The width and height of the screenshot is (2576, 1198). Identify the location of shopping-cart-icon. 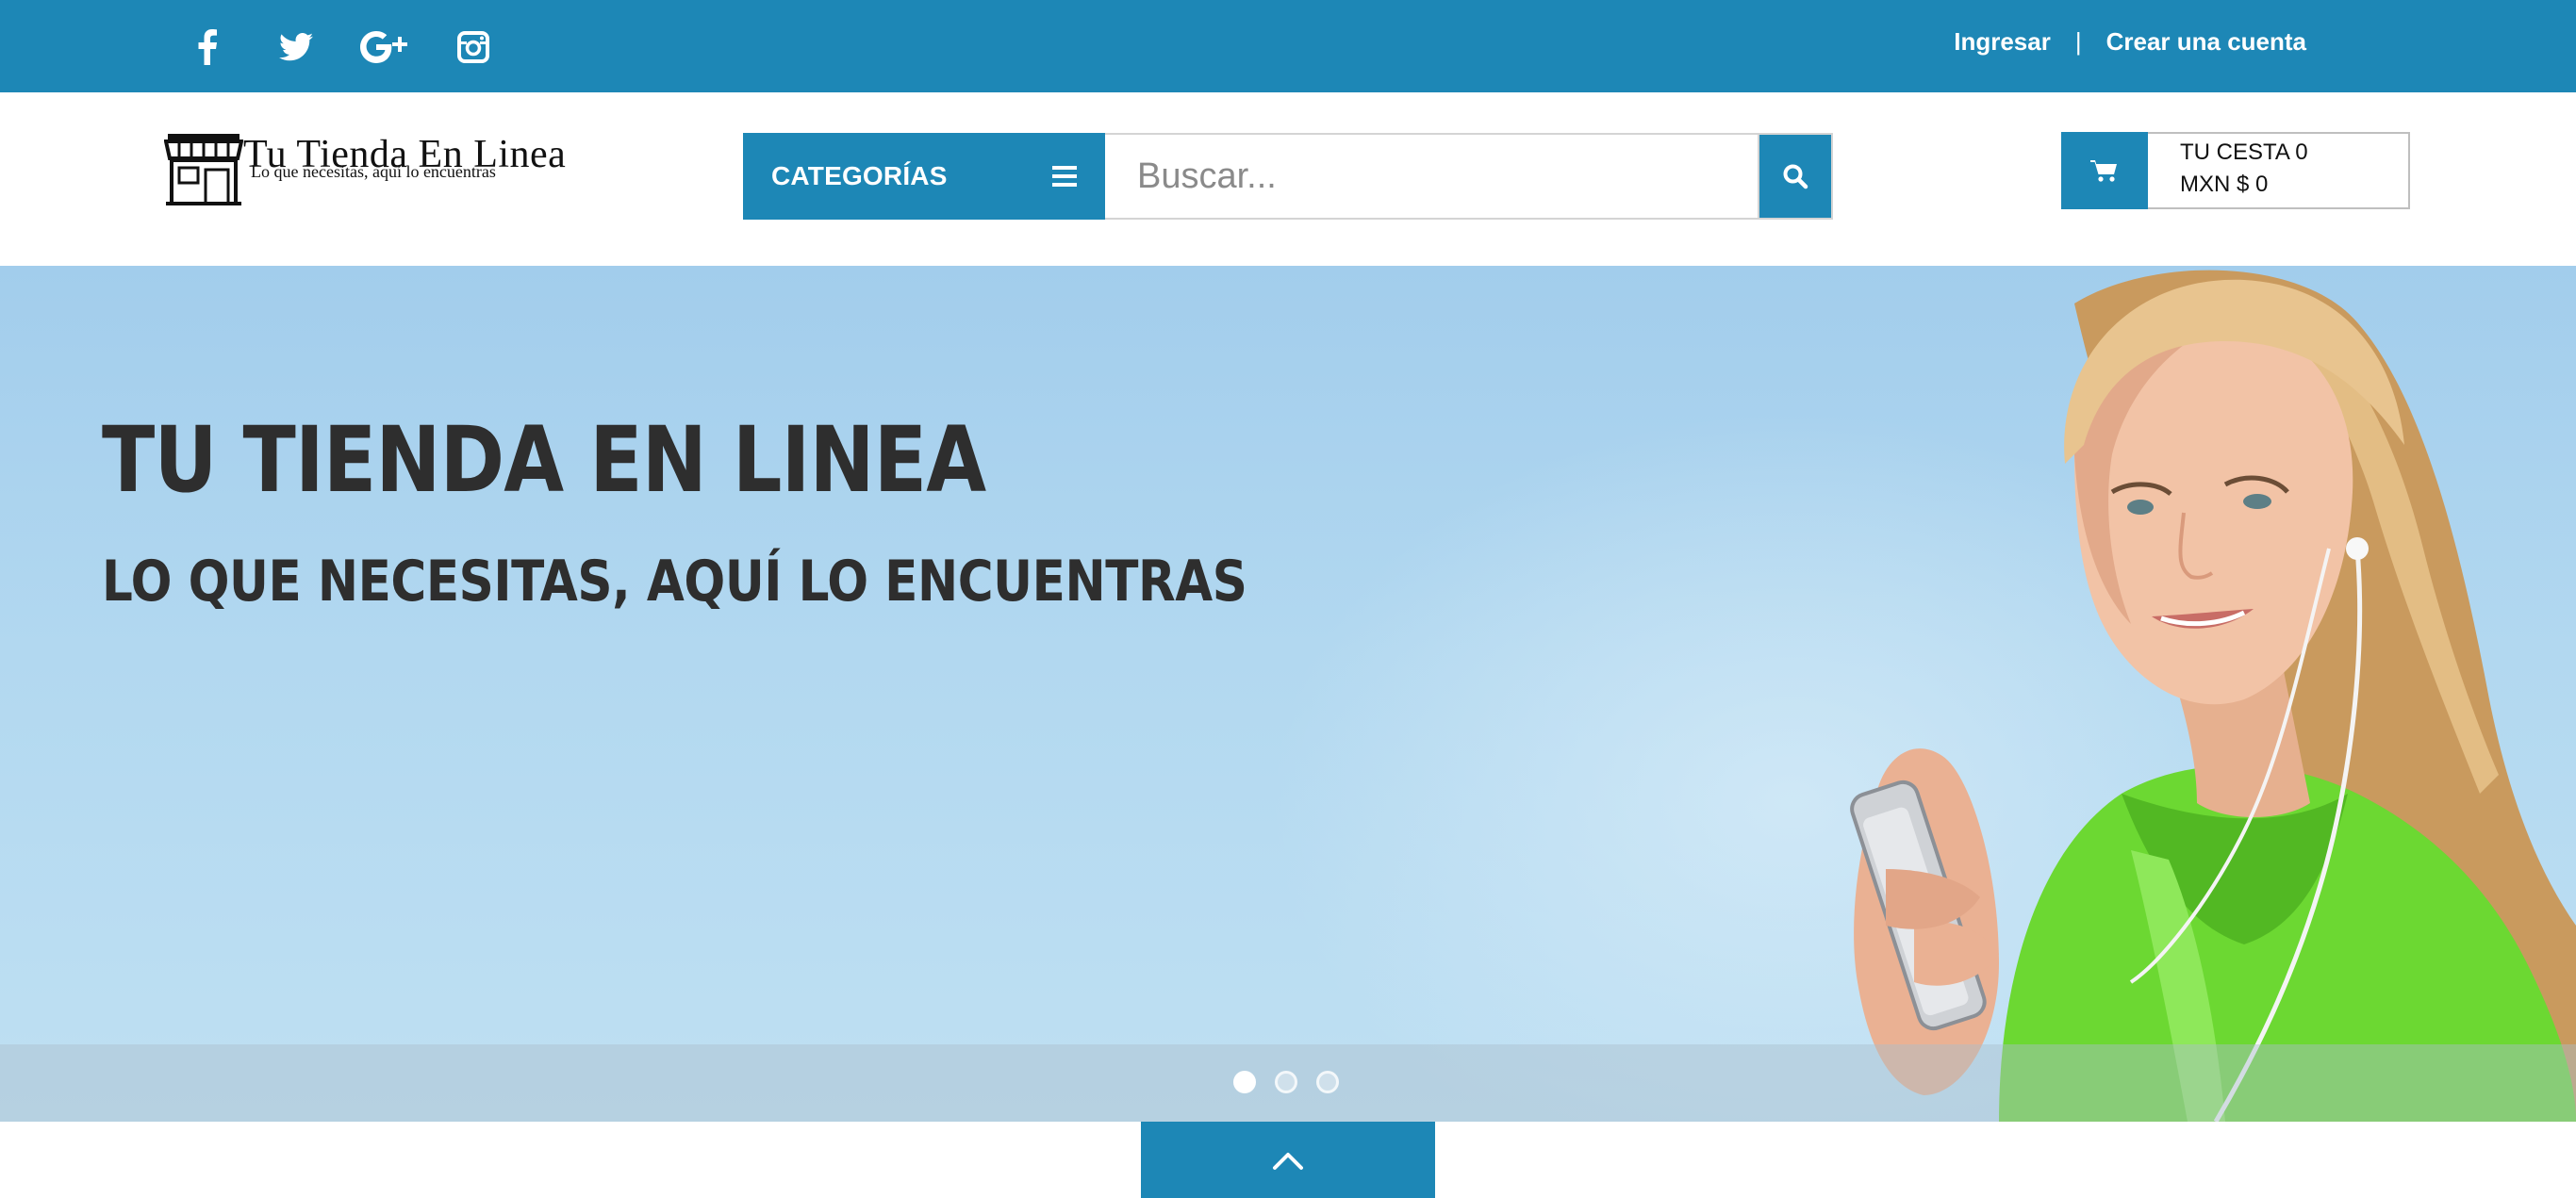
(2103, 171).